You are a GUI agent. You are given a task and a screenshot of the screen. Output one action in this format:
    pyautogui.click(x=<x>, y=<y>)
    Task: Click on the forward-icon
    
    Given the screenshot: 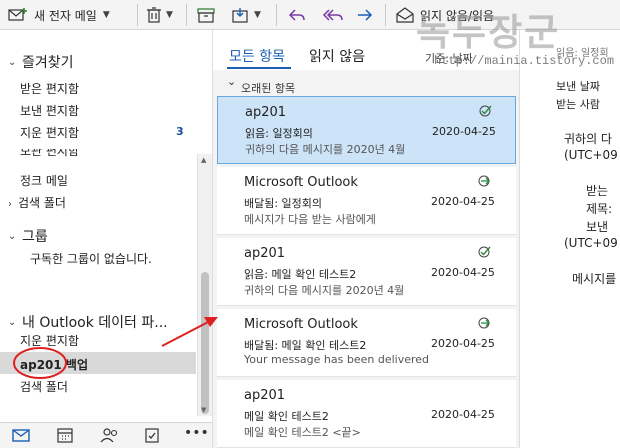 What is the action you would take?
    pyautogui.click(x=365, y=15)
    